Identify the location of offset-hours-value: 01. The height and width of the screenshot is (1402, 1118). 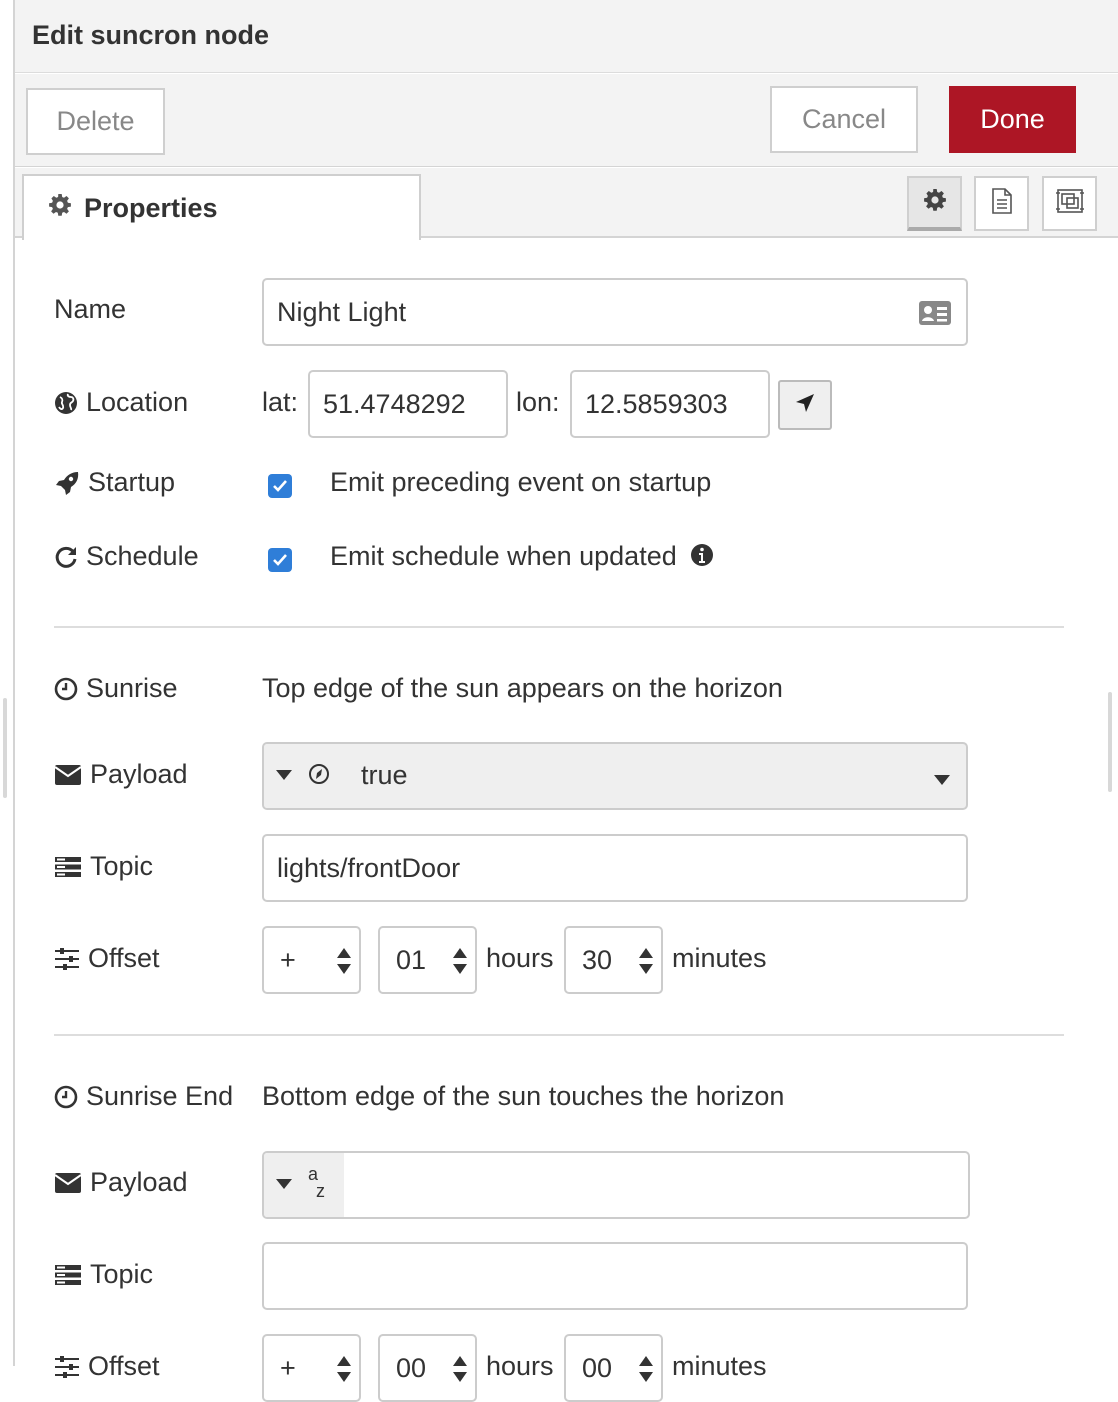
(411, 959).